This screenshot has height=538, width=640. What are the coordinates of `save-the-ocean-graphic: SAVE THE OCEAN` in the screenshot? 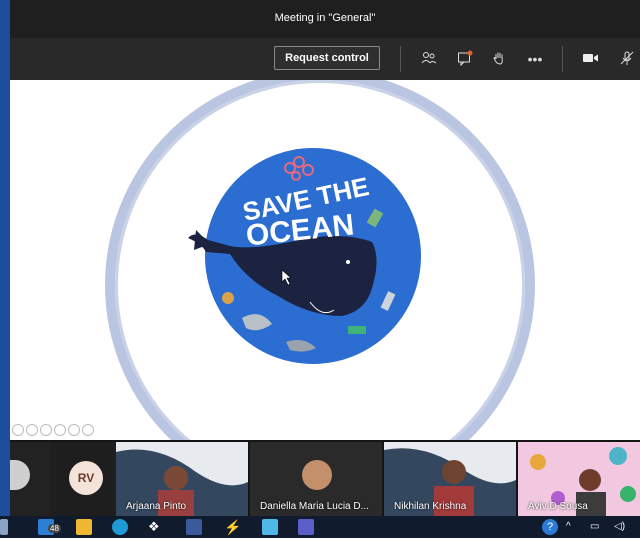 It's located at (304, 256).